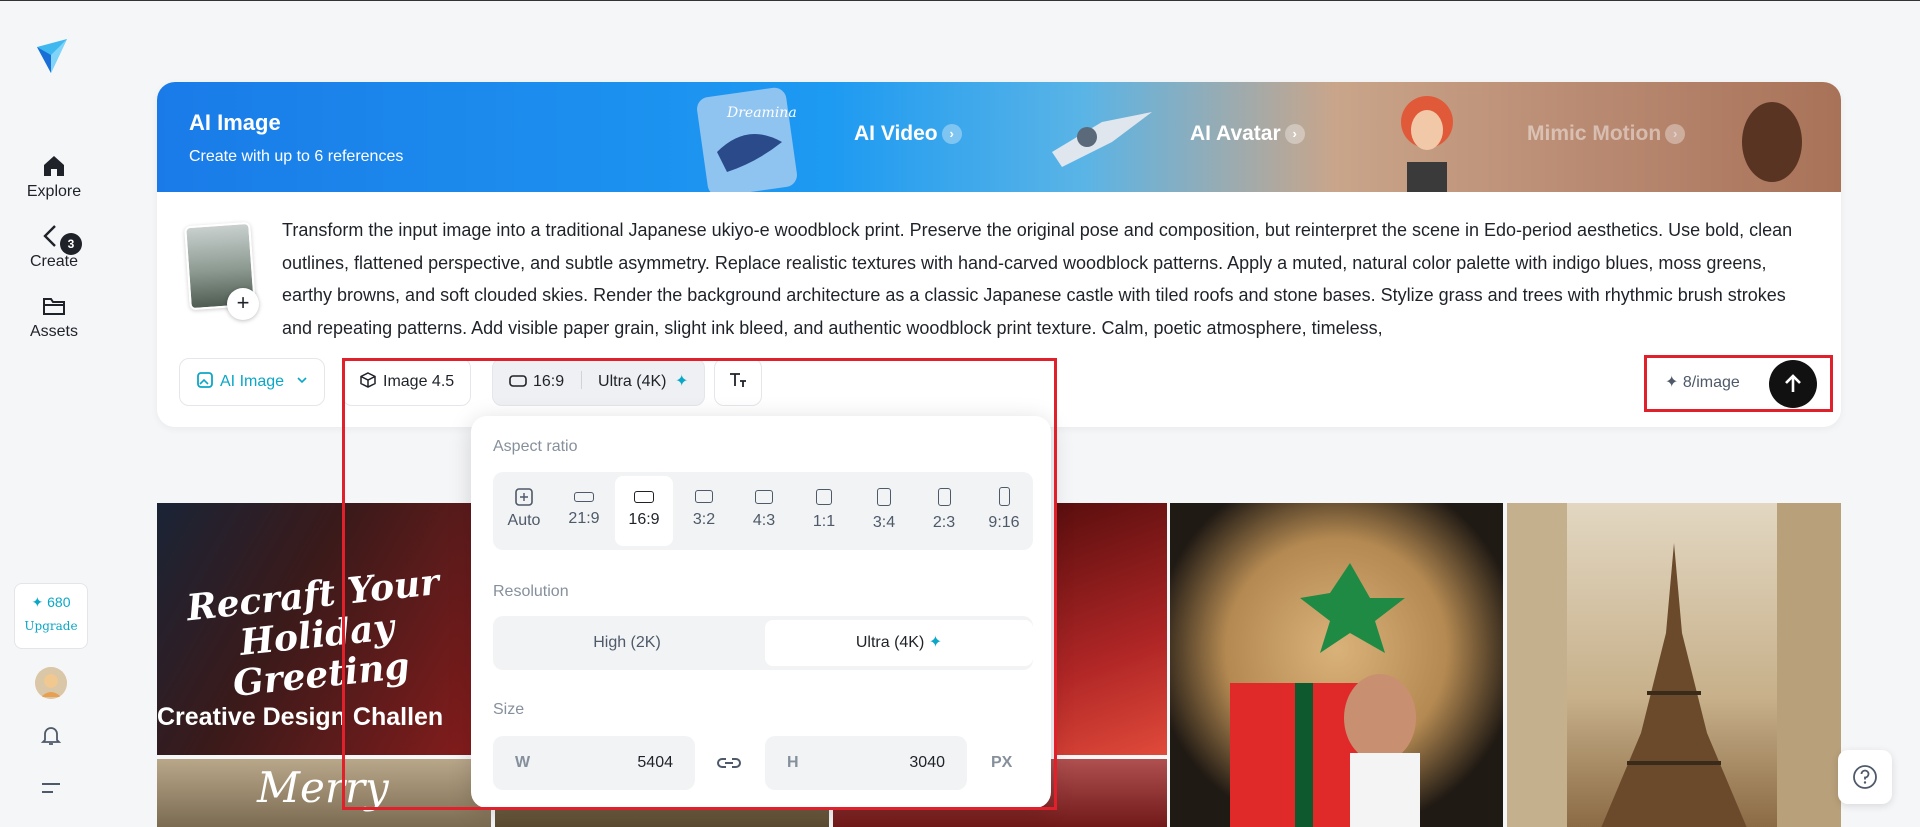 This screenshot has height=827, width=1920. I want to click on ratio-option-2-3: 2:3, so click(944, 511).